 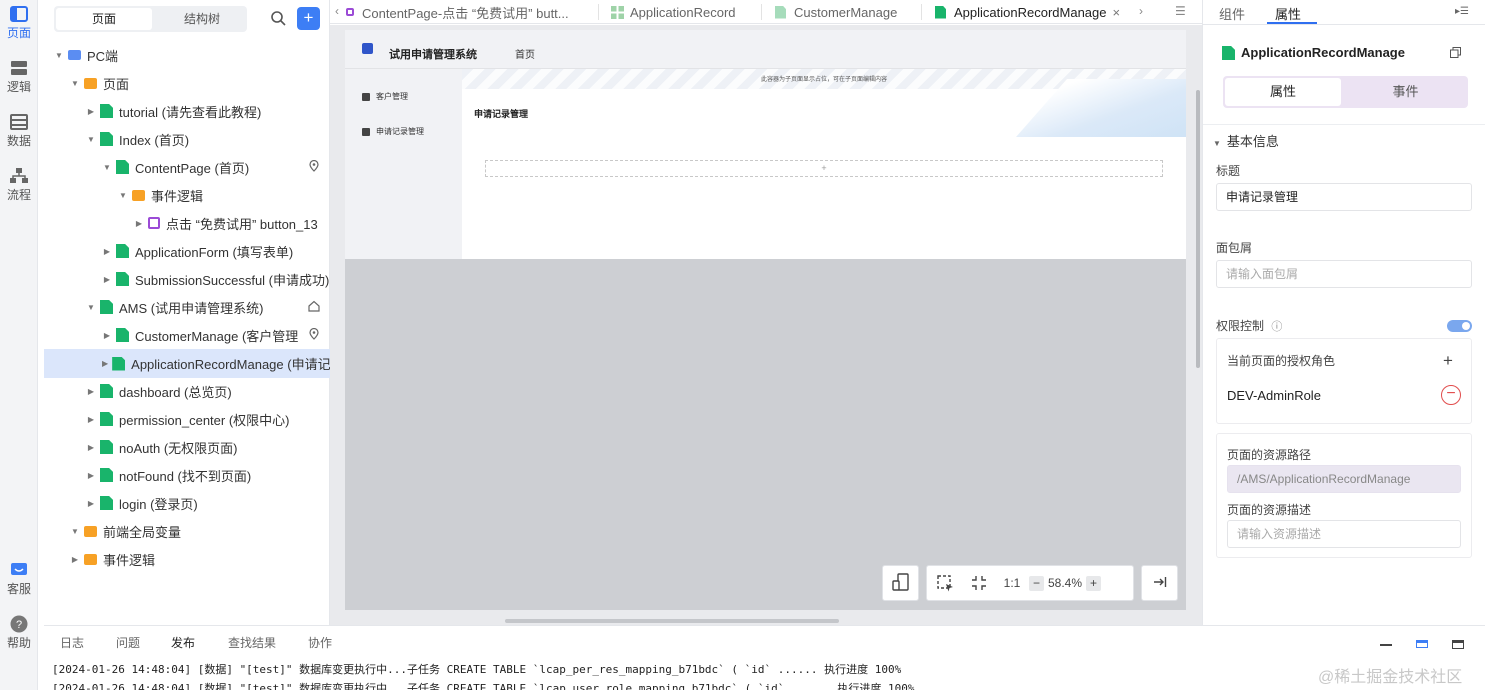 What do you see at coordinates (1012, 583) in the screenshot?
I see `zoom-reset-button: 1:1` at bounding box center [1012, 583].